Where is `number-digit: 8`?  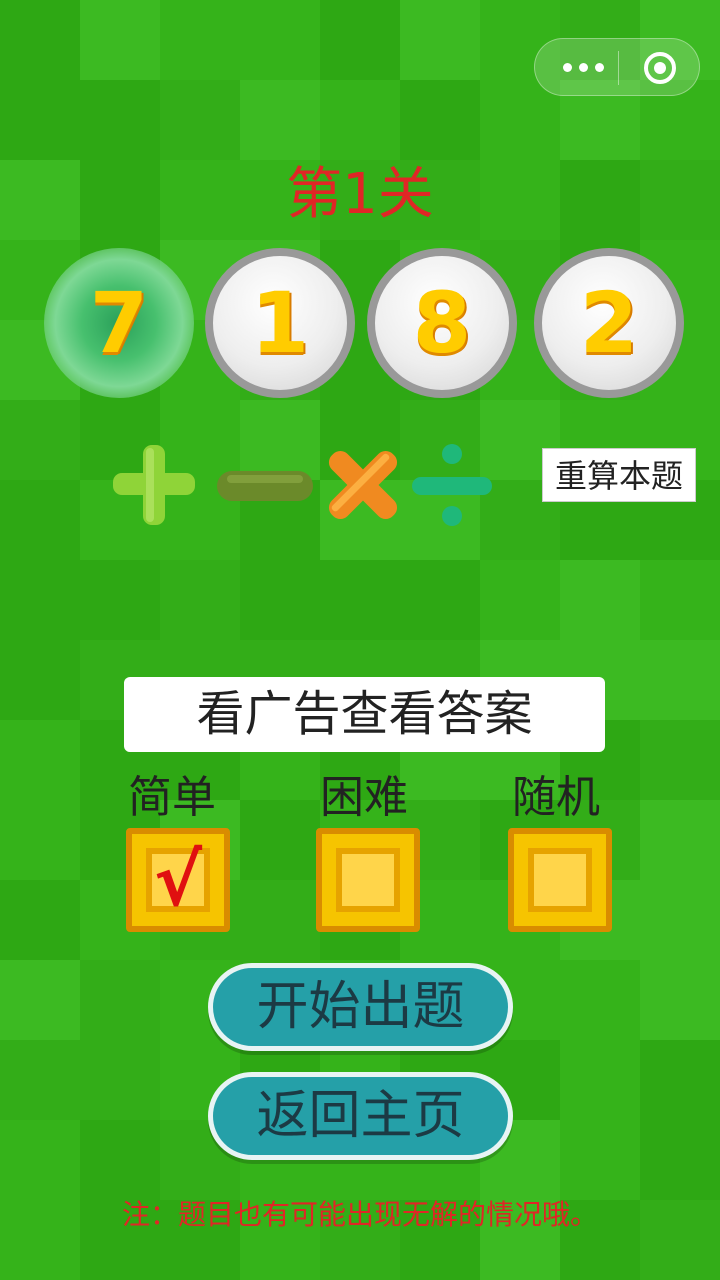
number-digit: 8 is located at coordinates (442, 323).